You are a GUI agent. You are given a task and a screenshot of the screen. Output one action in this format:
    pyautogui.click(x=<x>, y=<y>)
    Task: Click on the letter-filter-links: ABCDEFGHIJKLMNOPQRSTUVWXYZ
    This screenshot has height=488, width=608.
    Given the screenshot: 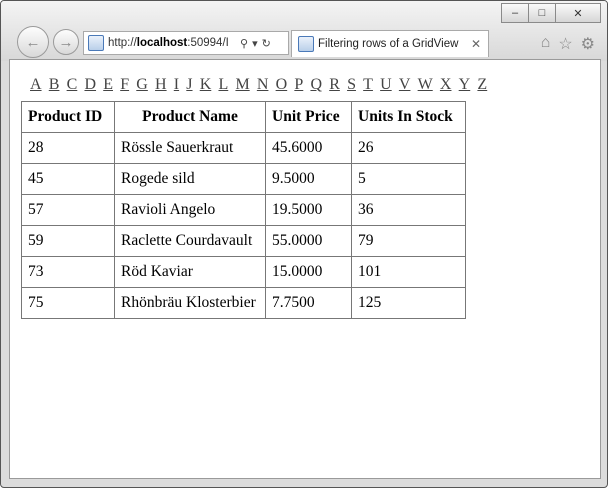 What is the action you would take?
    pyautogui.click(x=262, y=85)
    